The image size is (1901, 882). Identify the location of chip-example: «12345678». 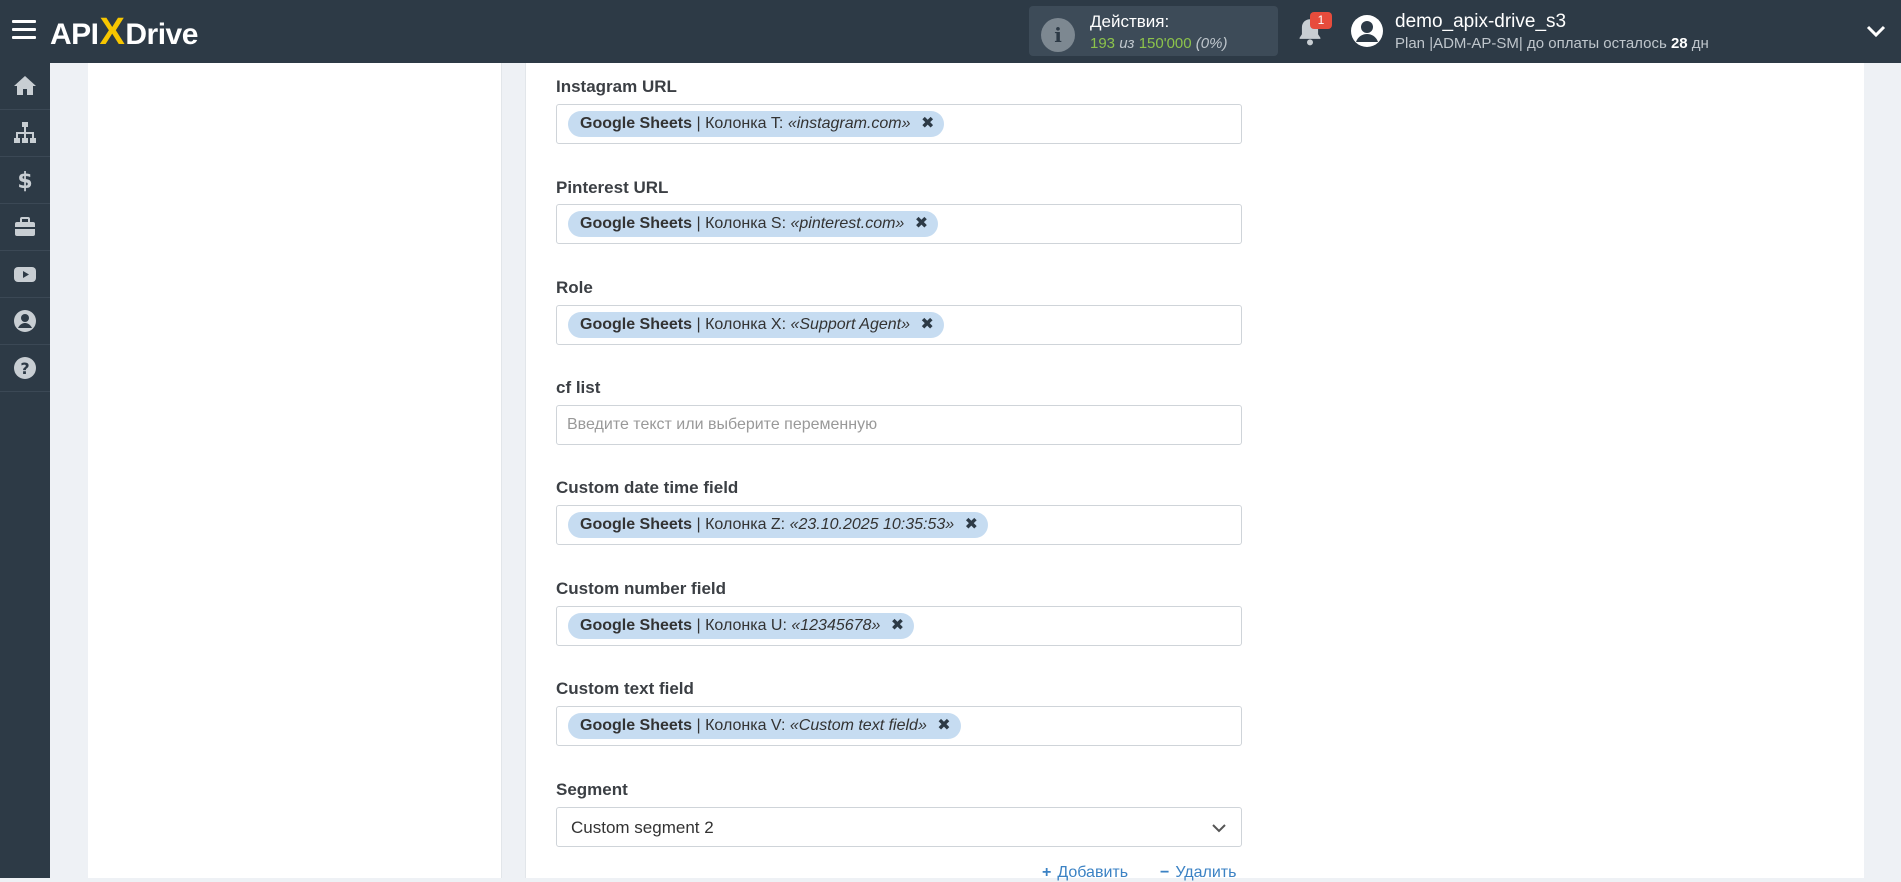
(836, 625).